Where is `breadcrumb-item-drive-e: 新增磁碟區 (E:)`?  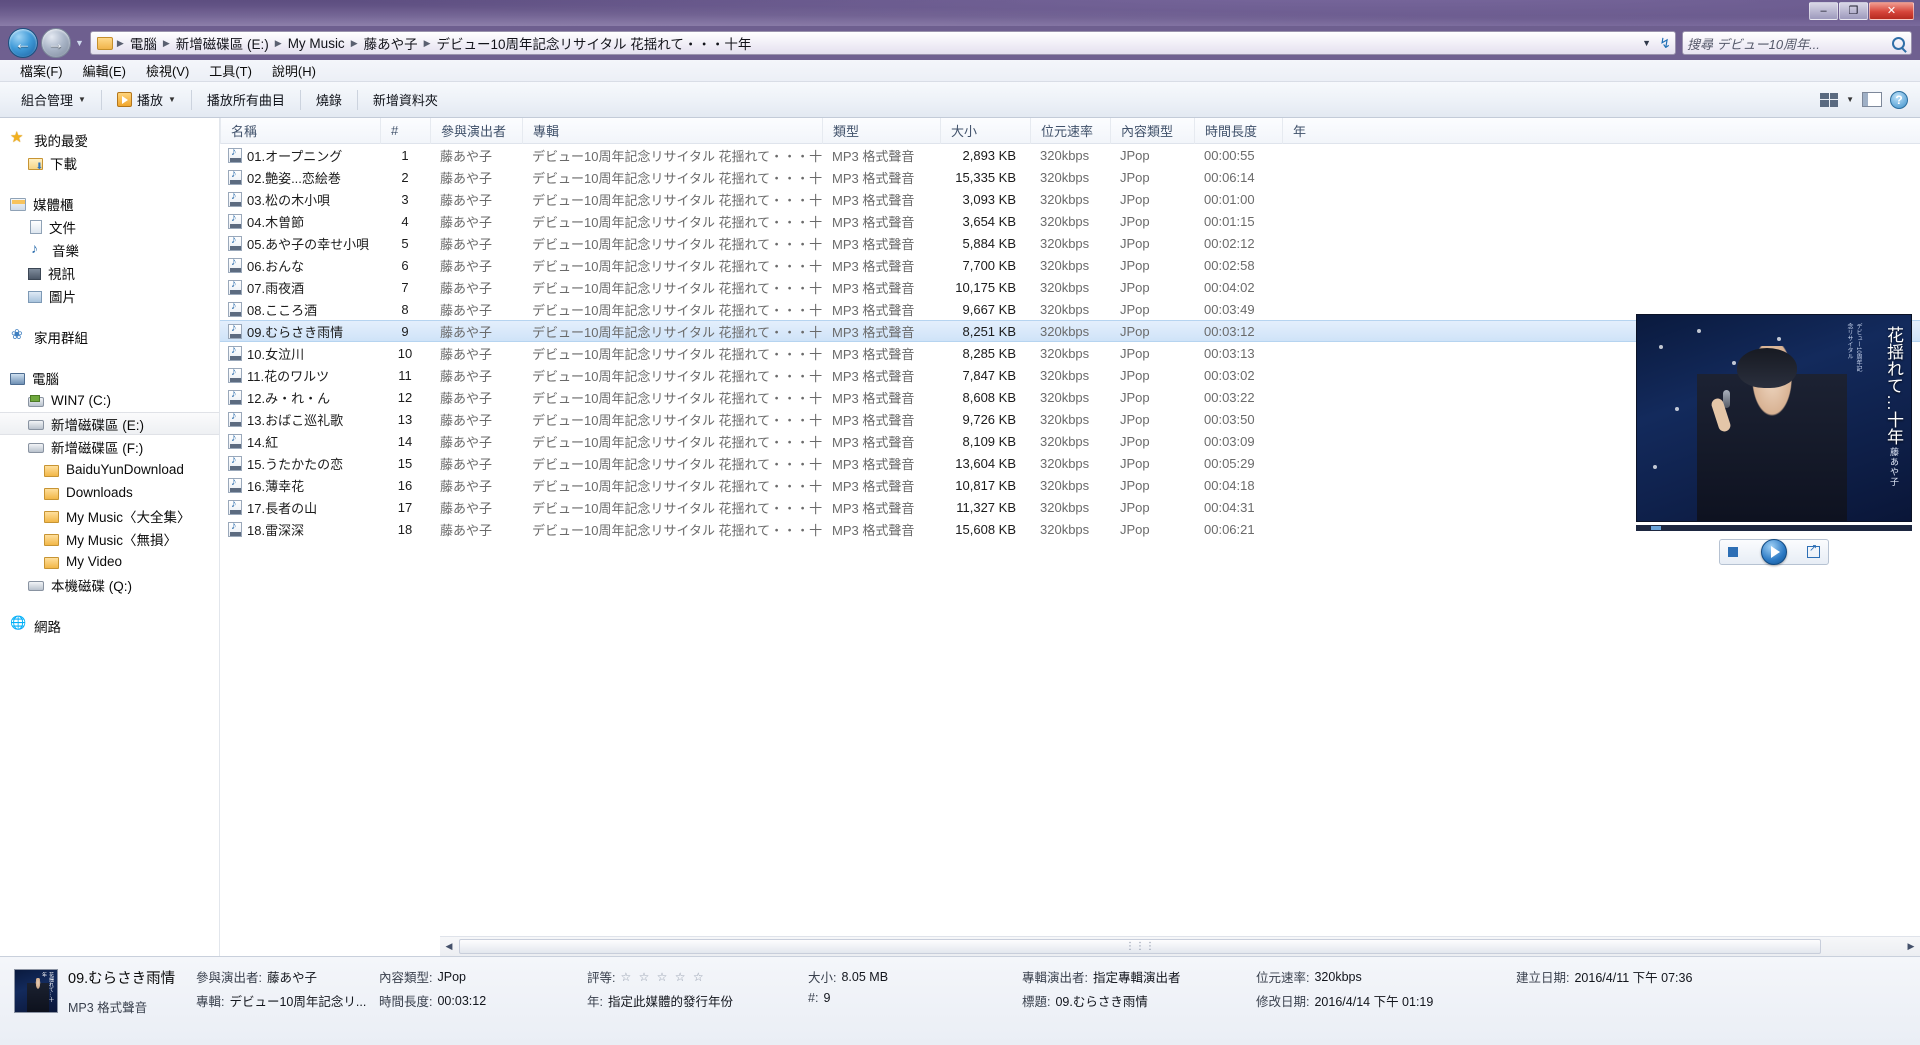
breadcrumb-item-drive-e: 新增磁碟區 (E:) is located at coordinates (222, 43).